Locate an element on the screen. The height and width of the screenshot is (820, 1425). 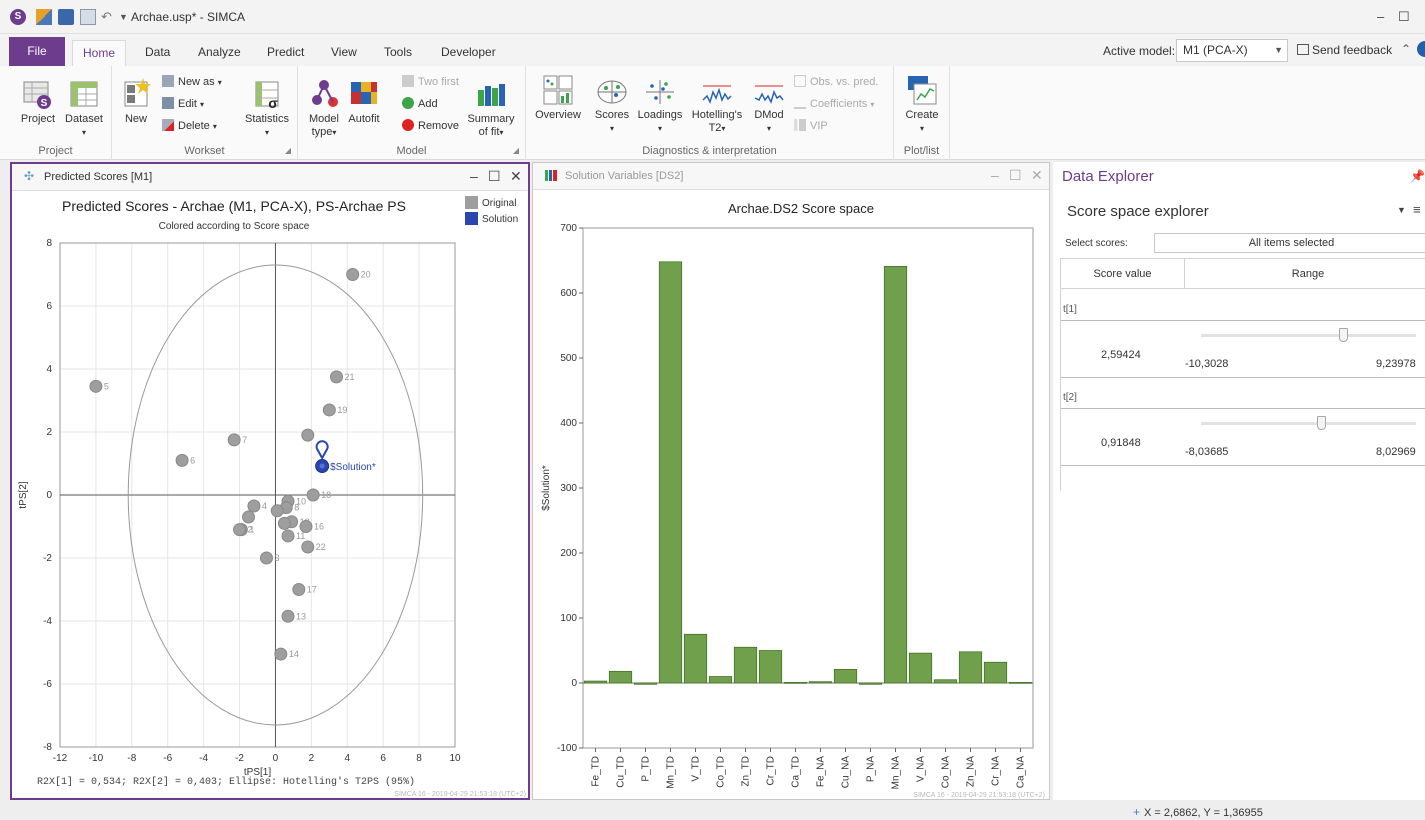
remove-component-button: Remove is located at coordinates (430, 126).